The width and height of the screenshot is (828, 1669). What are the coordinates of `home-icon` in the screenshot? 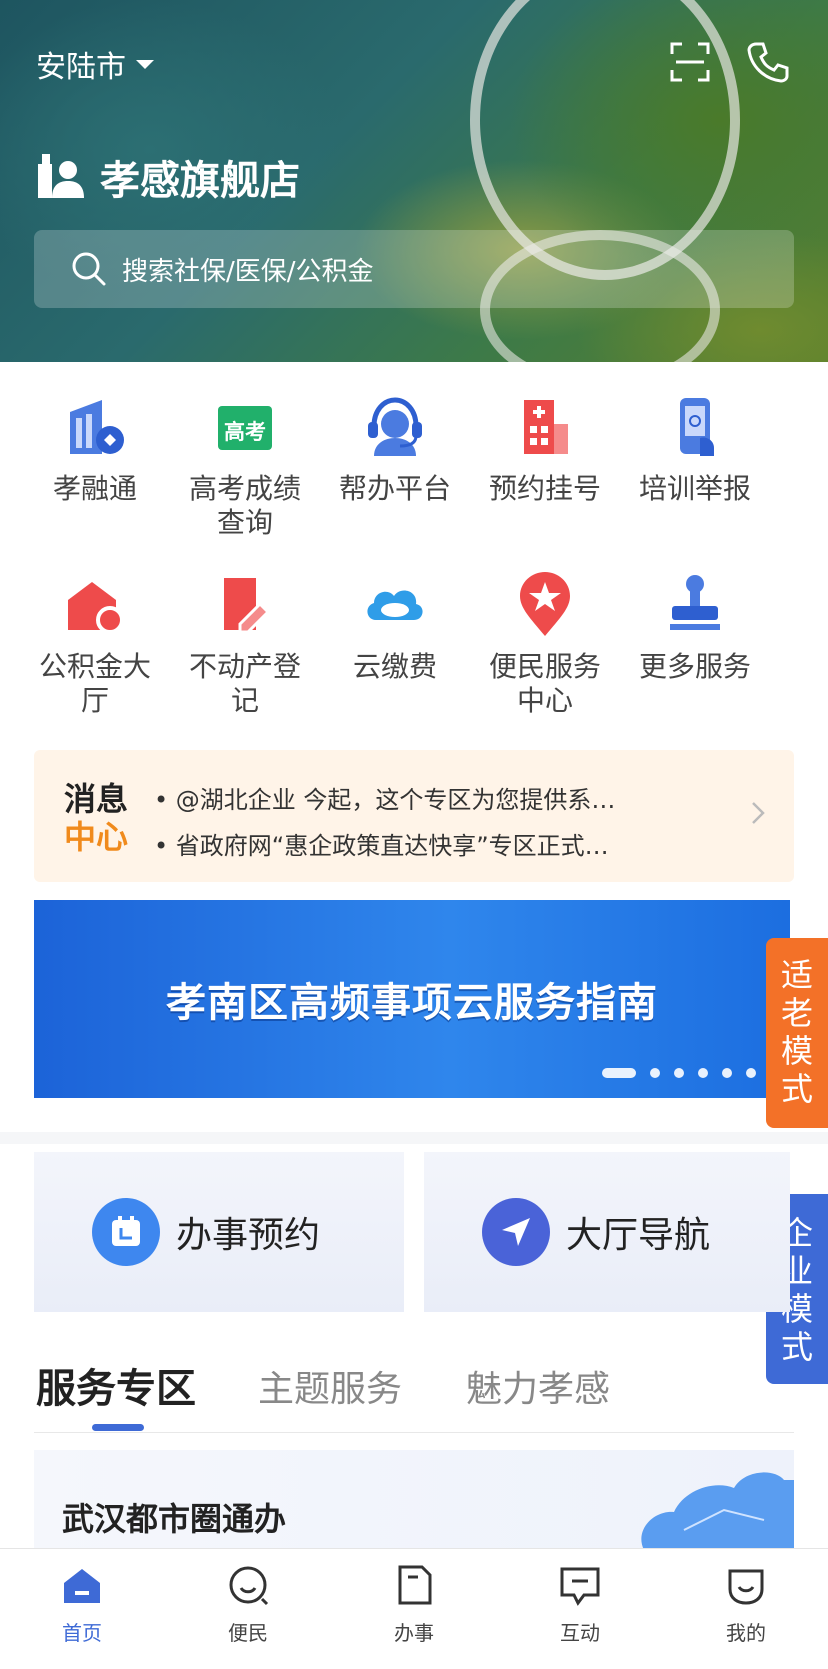 It's located at (82, 1586).